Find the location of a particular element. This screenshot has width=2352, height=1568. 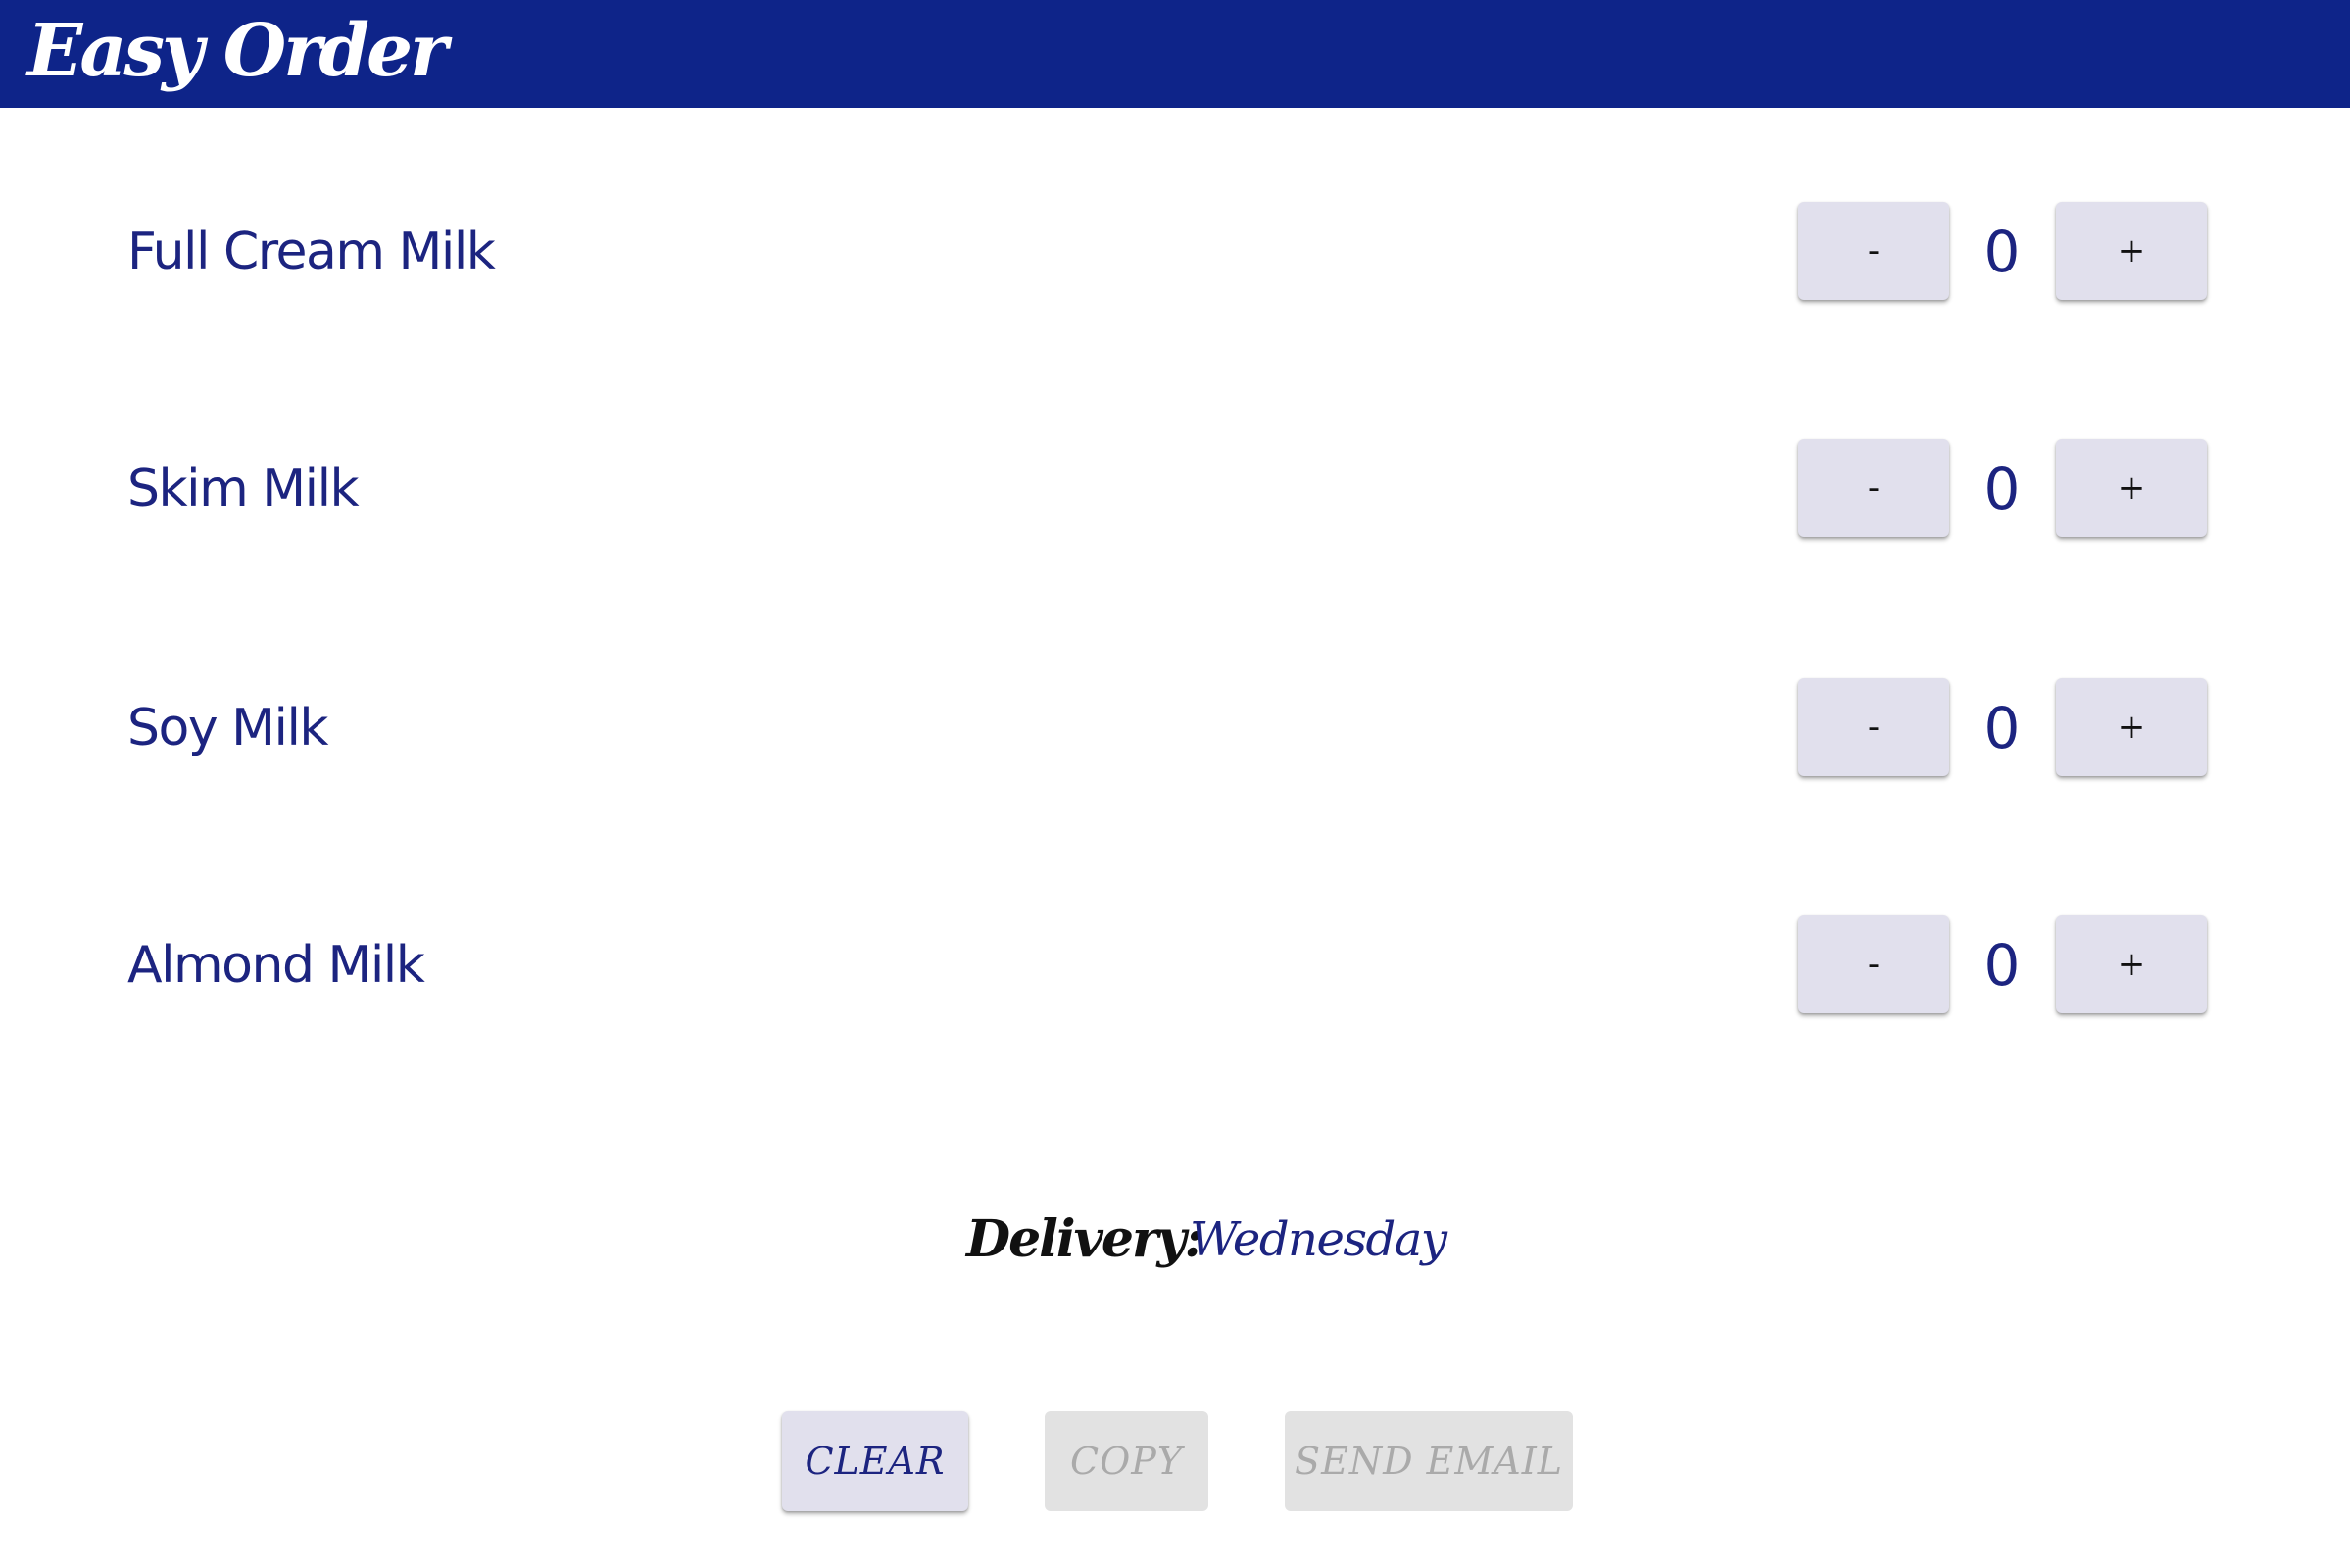

delivery-label: Delivery: is located at coordinates (1084, 1239).